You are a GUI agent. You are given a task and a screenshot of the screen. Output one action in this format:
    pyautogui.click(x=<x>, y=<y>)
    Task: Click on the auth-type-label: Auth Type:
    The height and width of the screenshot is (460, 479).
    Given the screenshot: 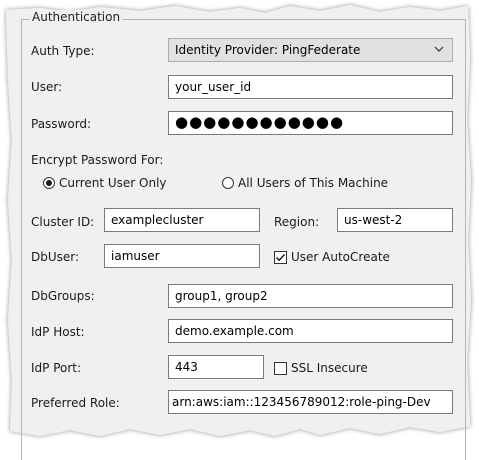 What is the action you would take?
    pyautogui.click(x=63, y=51)
    